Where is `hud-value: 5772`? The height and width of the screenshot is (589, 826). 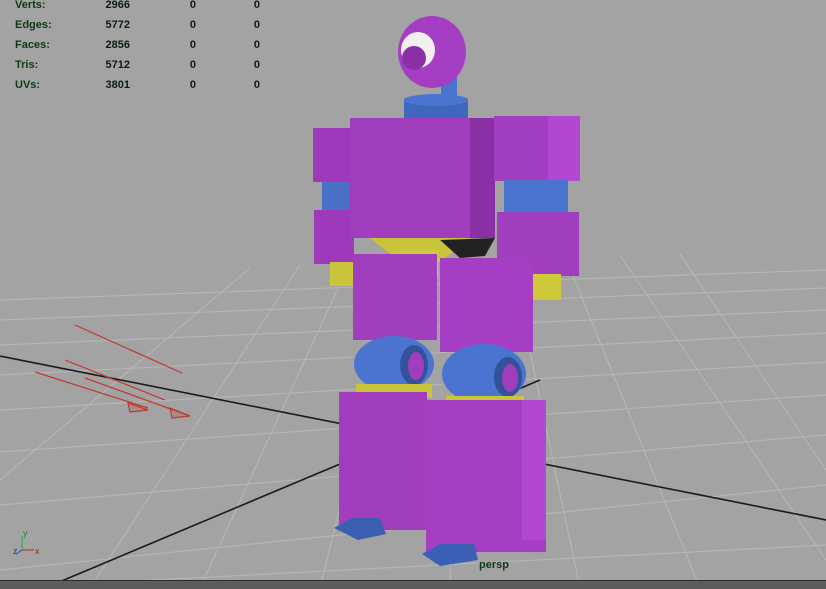 hud-value: 5772 is located at coordinates (117, 25).